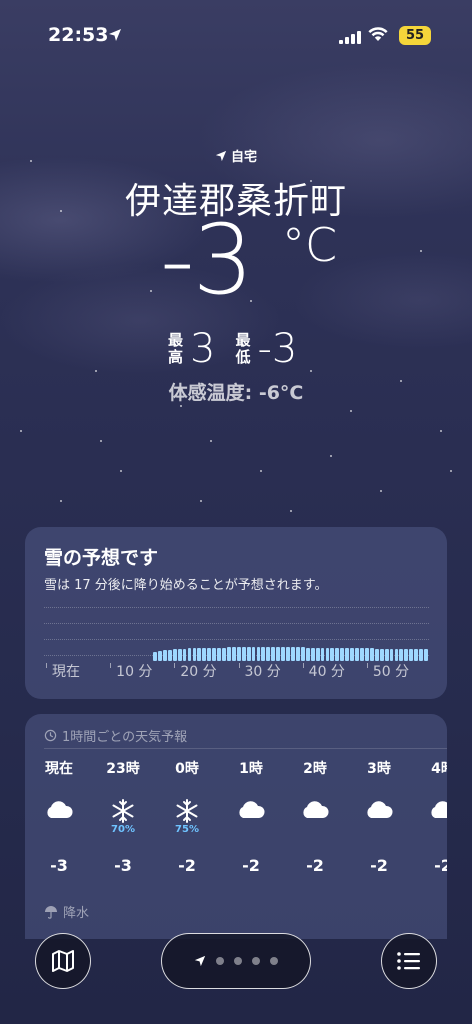 Image resolution: width=472 pixels, height=1024 pixels. I want to click on hour-label: 現在, so click(59, 769).